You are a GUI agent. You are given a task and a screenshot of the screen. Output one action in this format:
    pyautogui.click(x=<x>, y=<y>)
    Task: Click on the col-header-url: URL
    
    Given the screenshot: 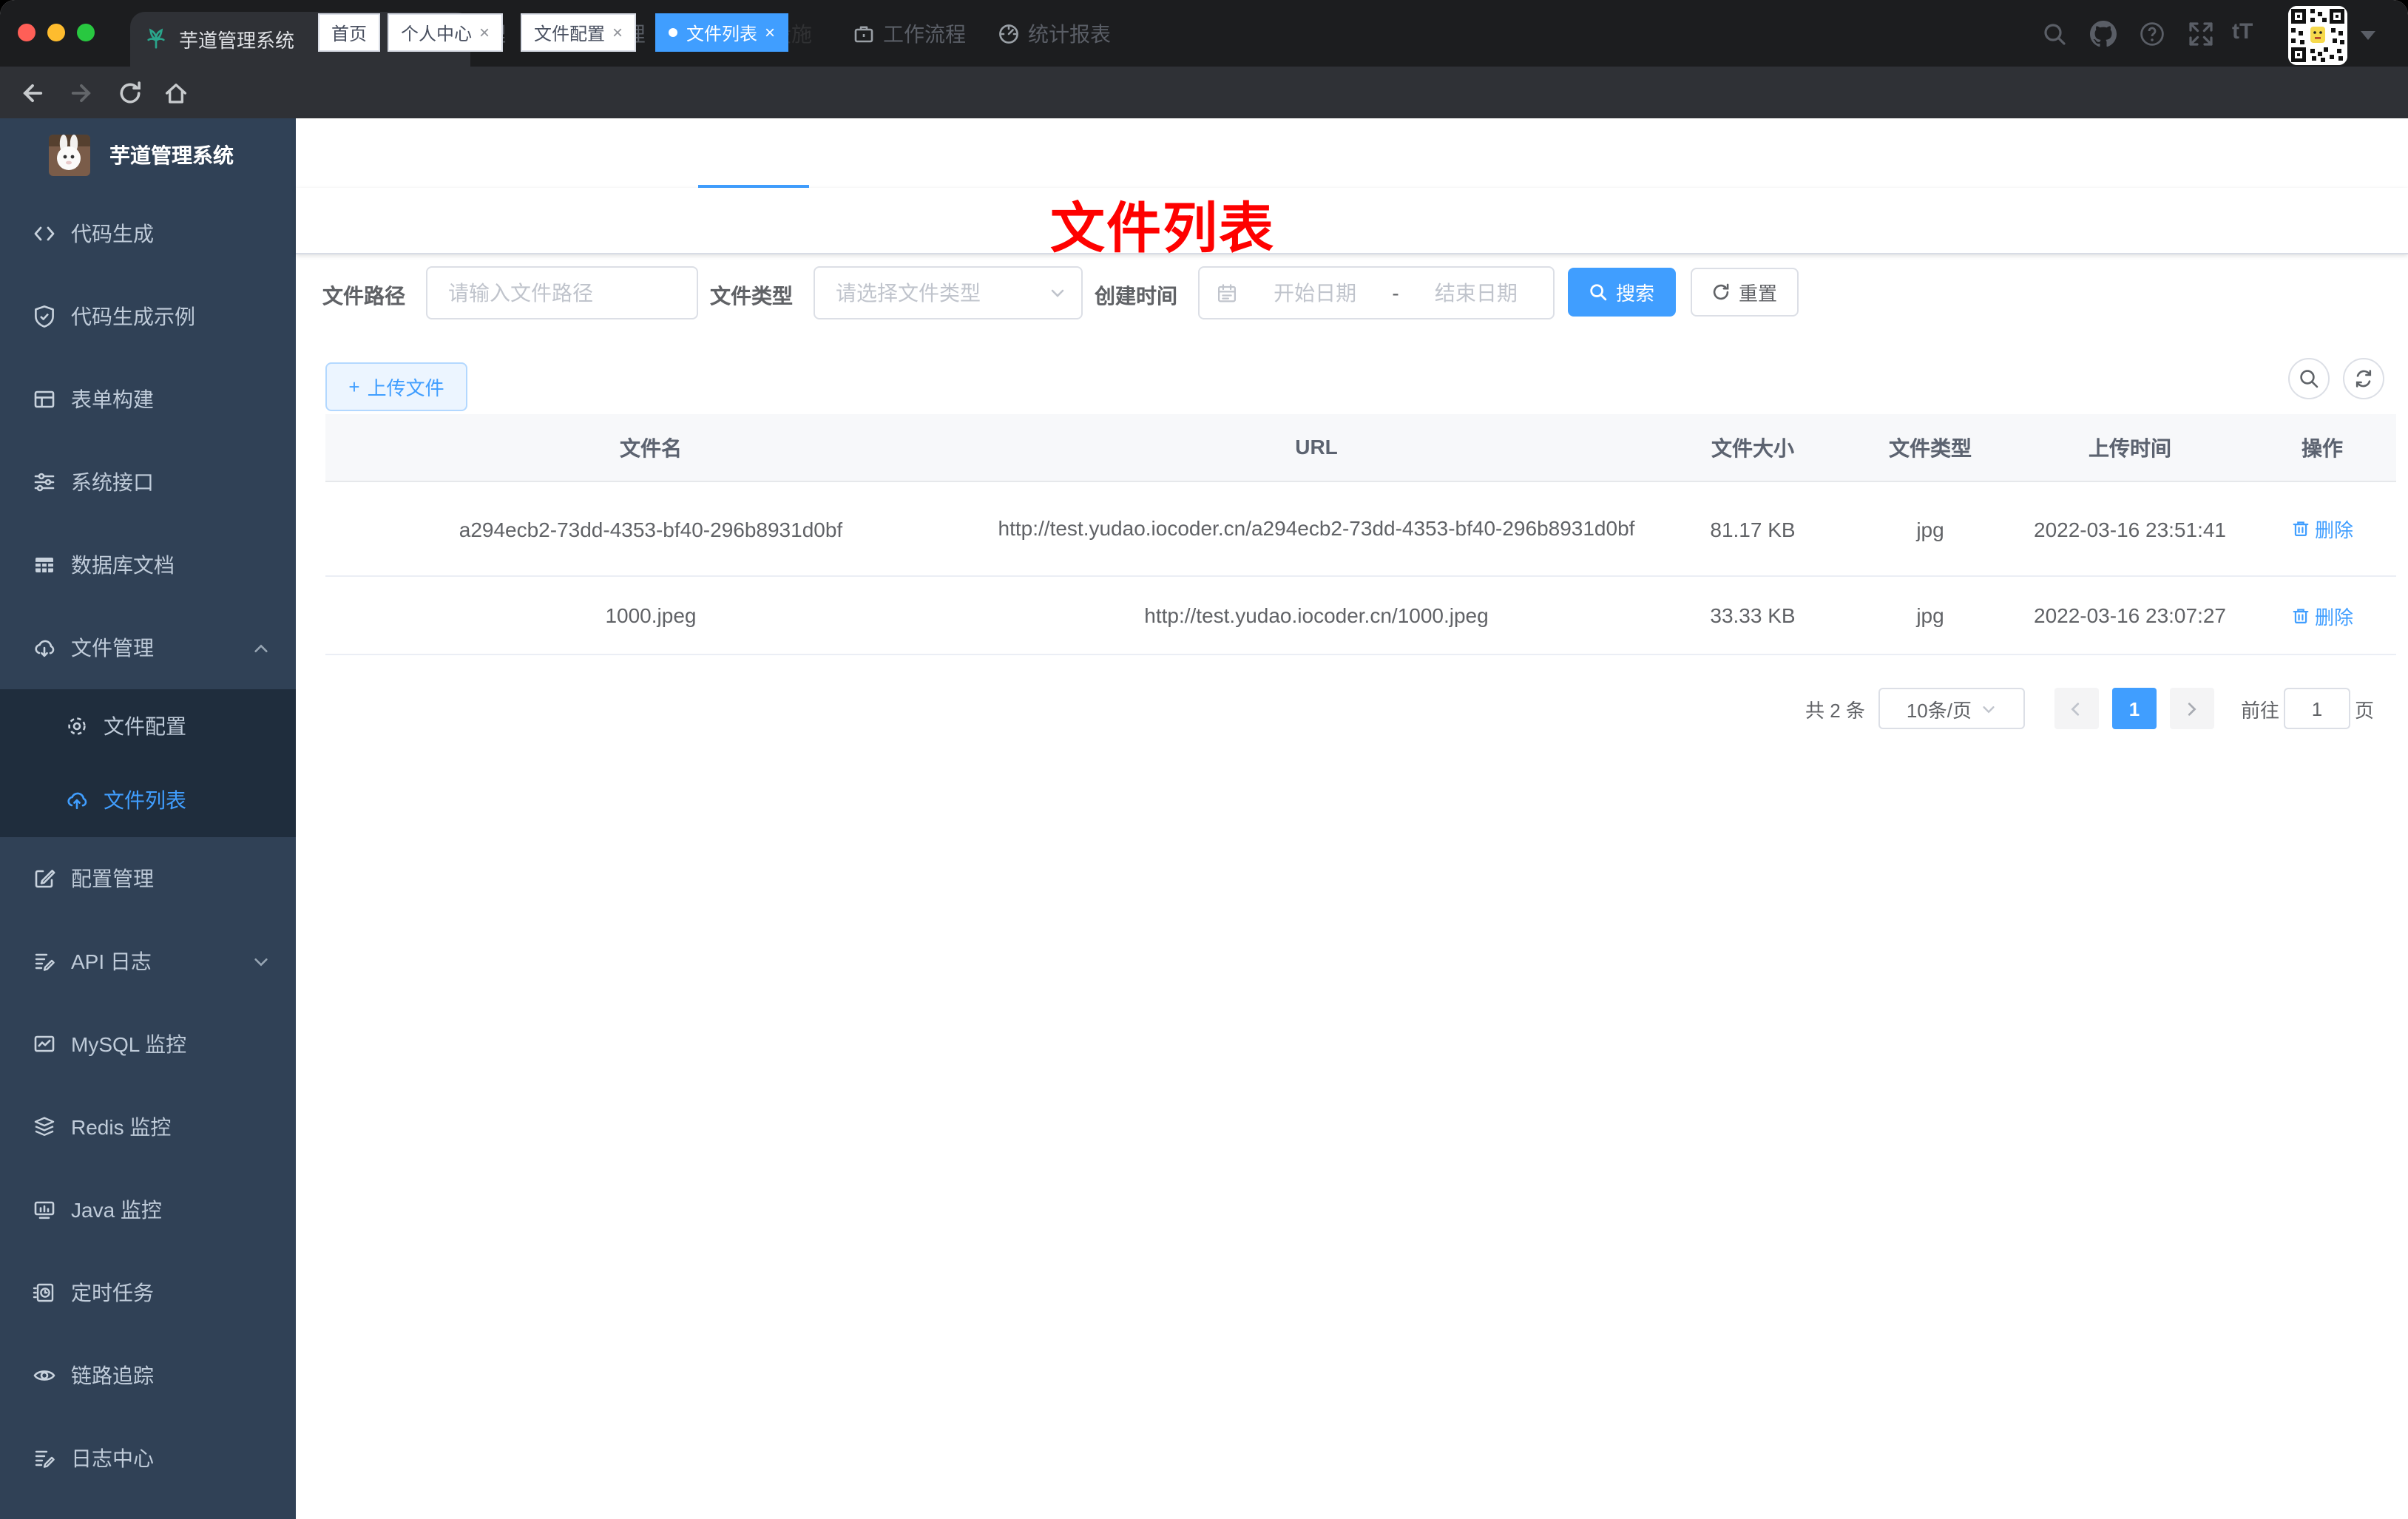 What is the action you would take?
    pyautogui.click(x=1316, y=447)
    